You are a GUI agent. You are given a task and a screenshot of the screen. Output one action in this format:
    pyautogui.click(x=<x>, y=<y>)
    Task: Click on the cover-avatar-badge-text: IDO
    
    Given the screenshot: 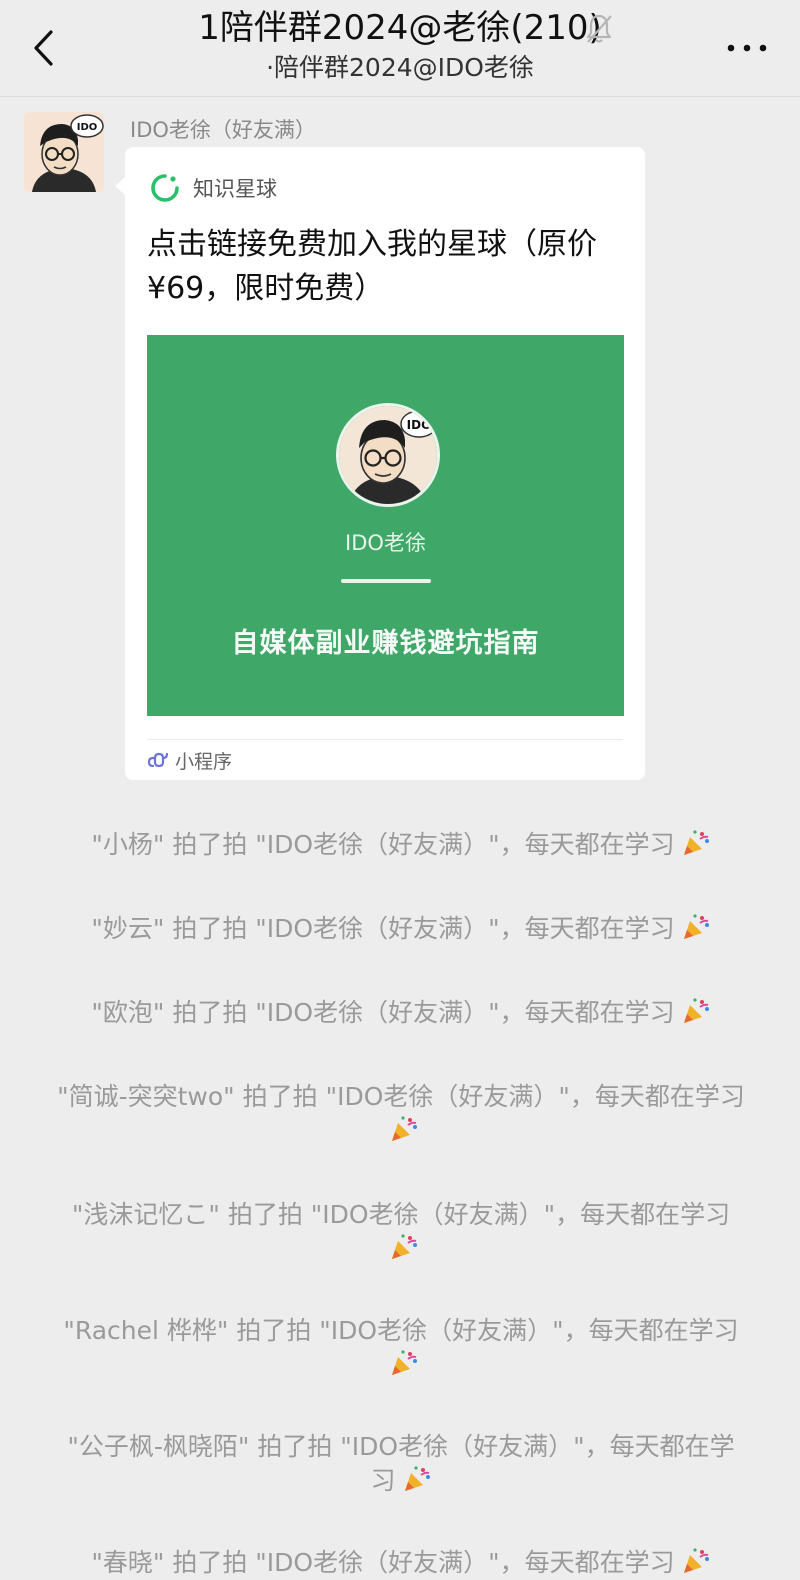 What is the action you would take?
    pyautogui.click(x=419, y=425)
    